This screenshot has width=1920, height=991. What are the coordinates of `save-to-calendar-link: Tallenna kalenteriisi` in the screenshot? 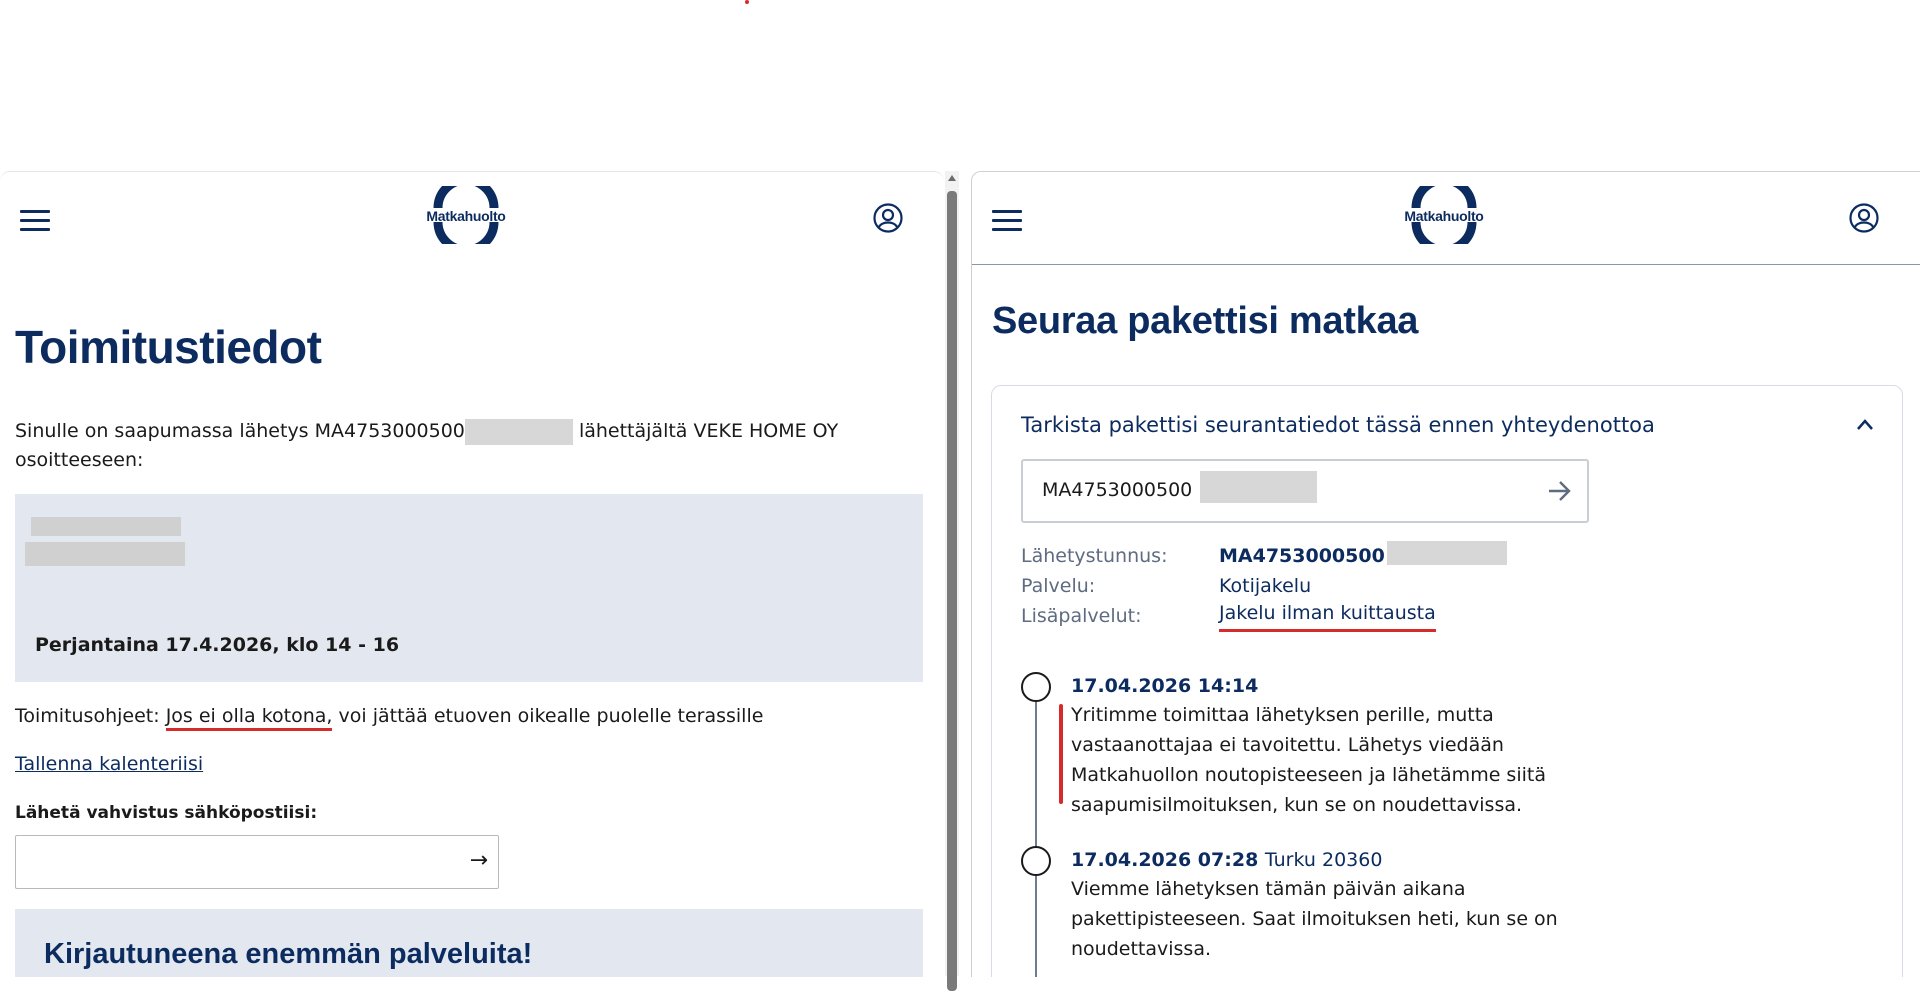 It's located at (109, 764).